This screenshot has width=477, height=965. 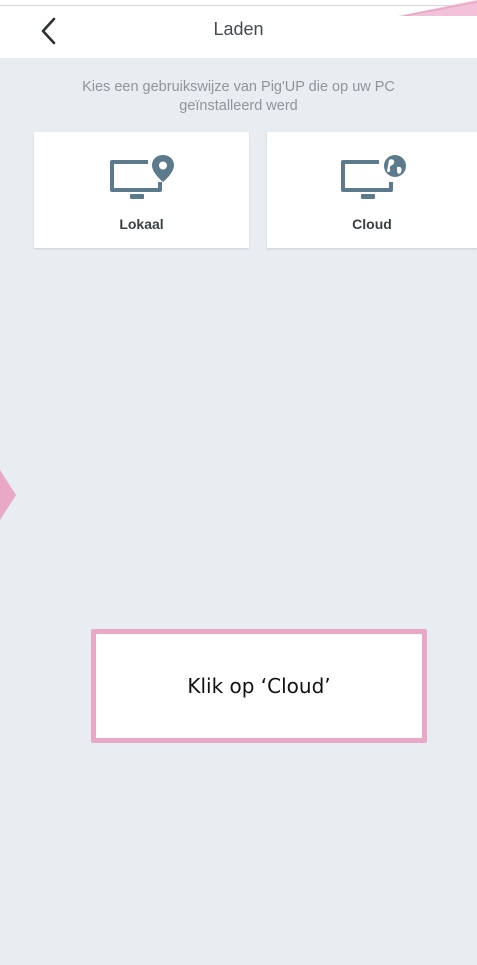 What do you see at coordinates (437, 8) in the screenshot?
I see `decorative-corner` at bounding box center [437, 8].